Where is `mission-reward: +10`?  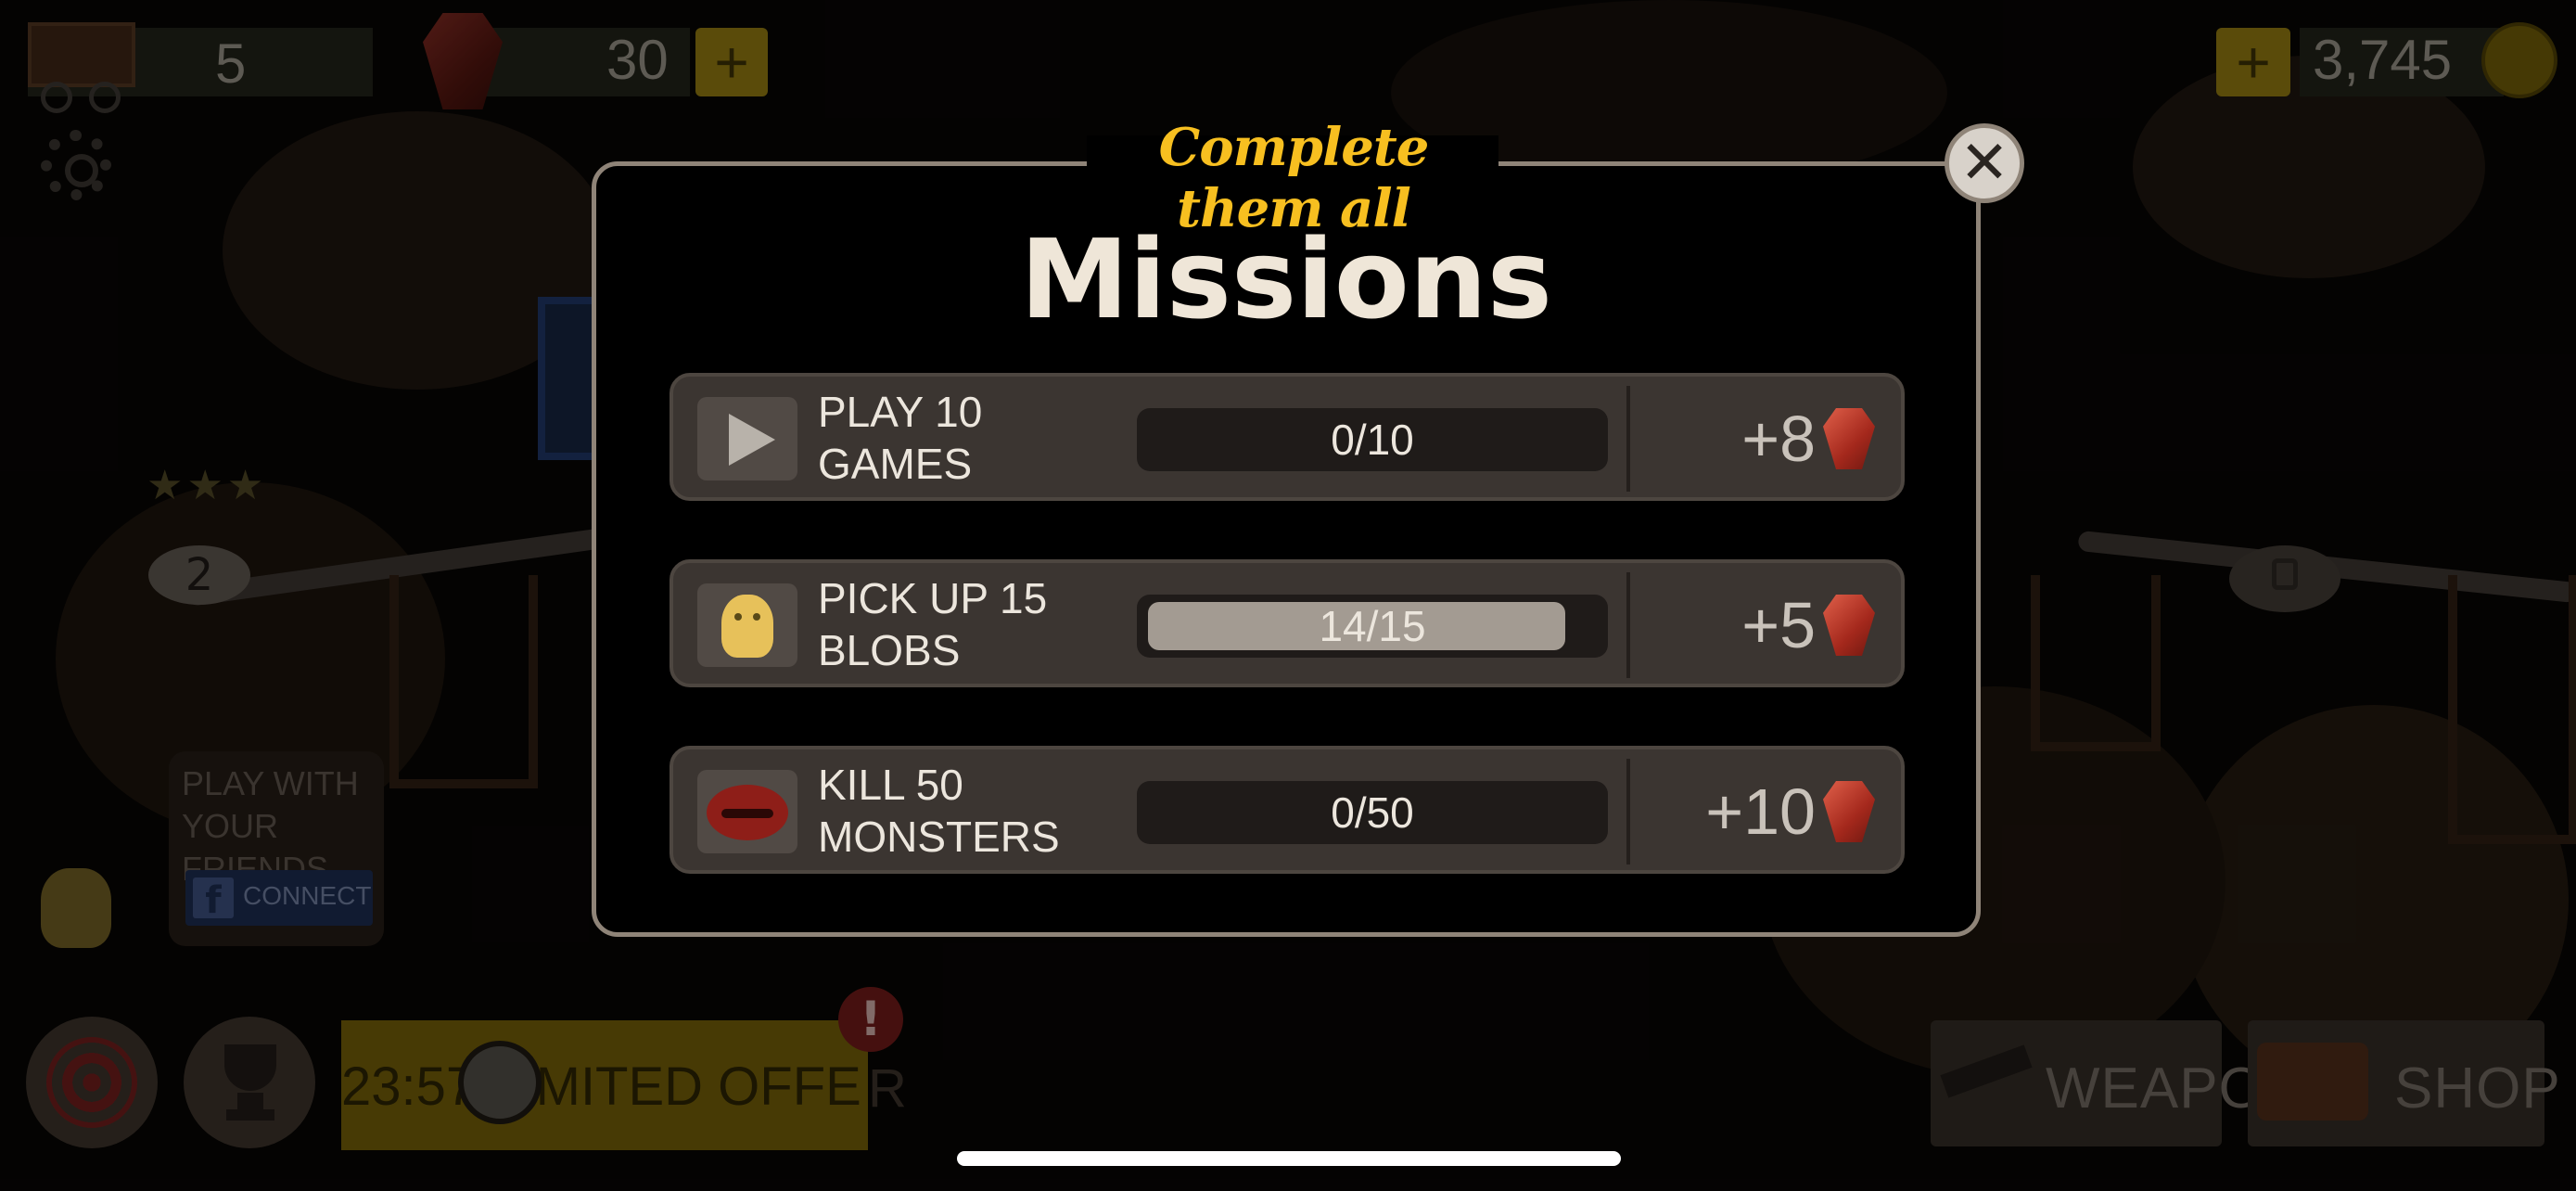
mission-reward: +10 is located at coordinates (1760, 811).